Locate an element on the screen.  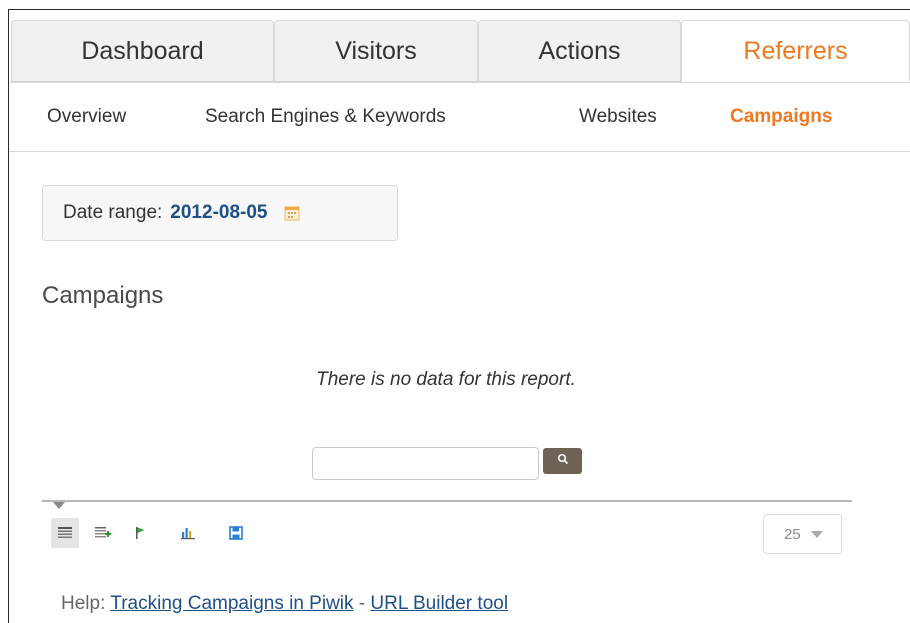
tab-actions-label: Actions is located at coordinates (579, 50).